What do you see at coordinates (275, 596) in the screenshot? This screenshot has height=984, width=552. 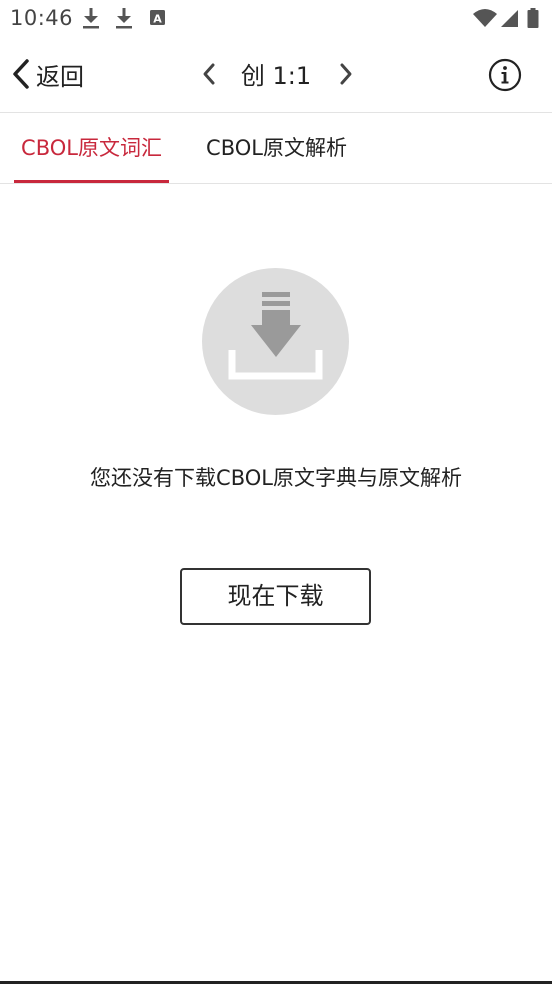 I see `download-now-button: 现在下载` at bounding box center [275, 596].